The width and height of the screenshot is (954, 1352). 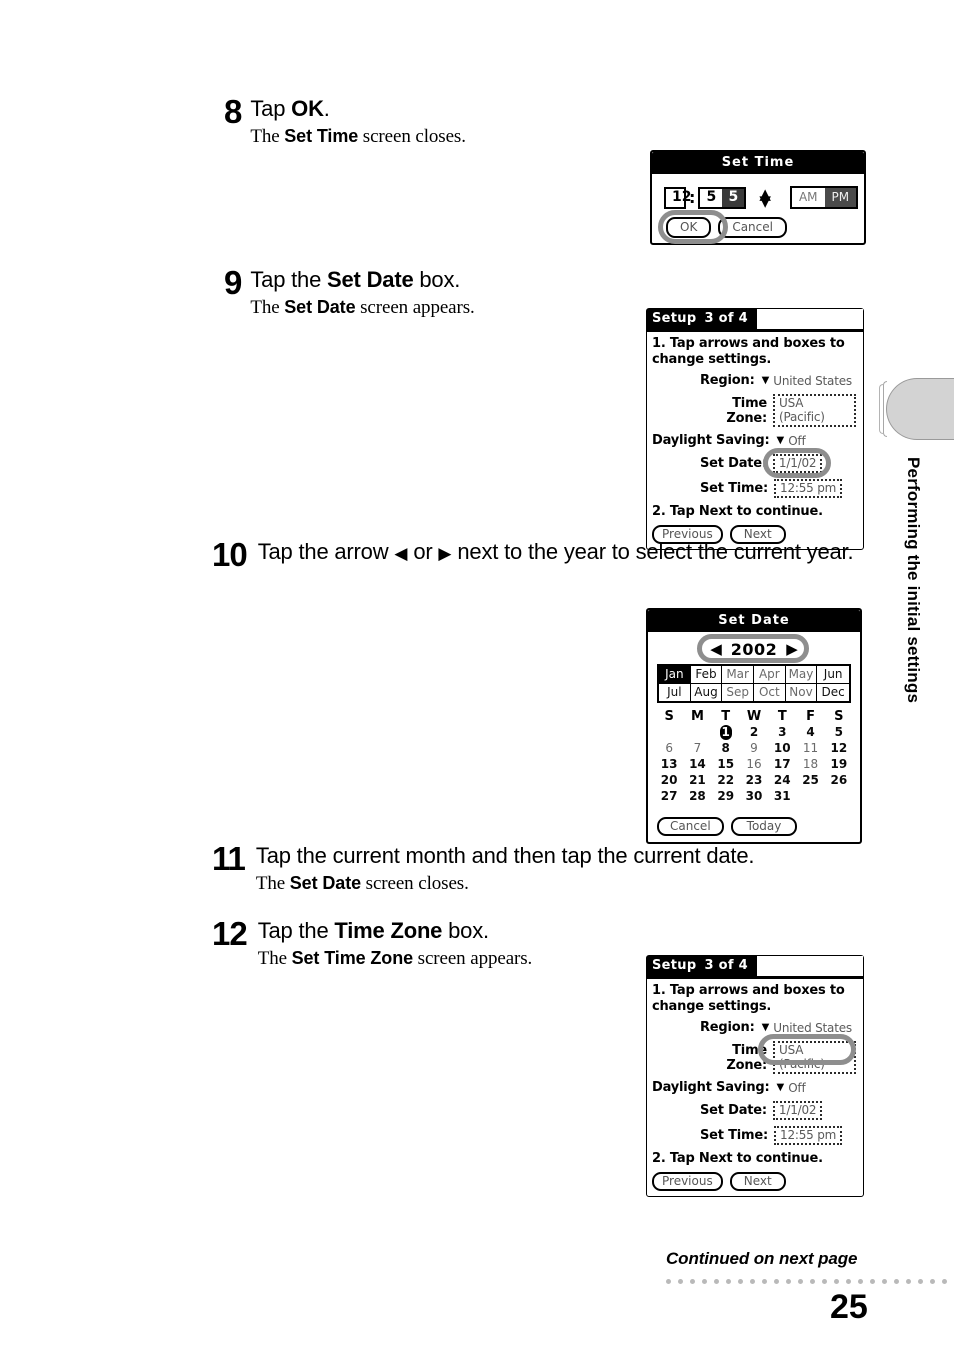 I want to click on day-cell: 10, so click(x=782, y=748).